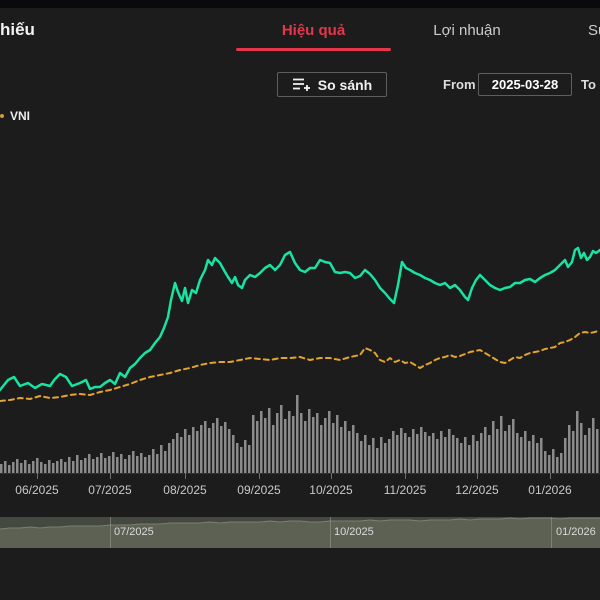  I want to click on navigator-label: 01/2026, so click(576, 532).